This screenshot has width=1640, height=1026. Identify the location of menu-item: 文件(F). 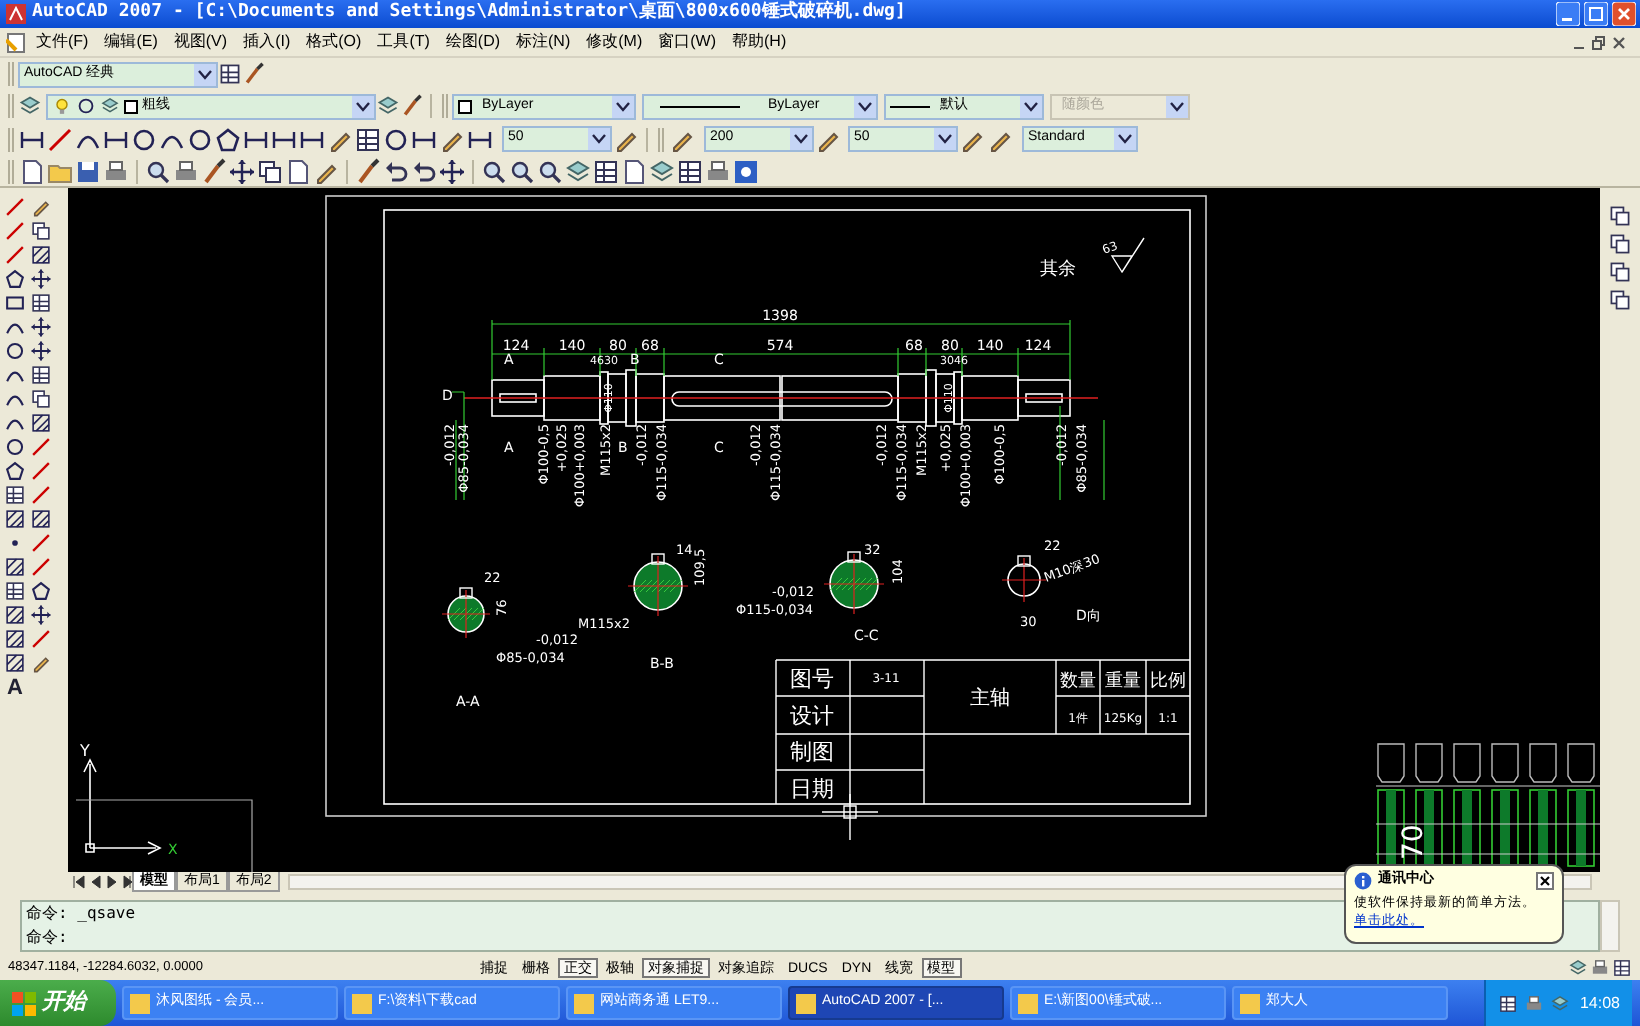
(62, 42).